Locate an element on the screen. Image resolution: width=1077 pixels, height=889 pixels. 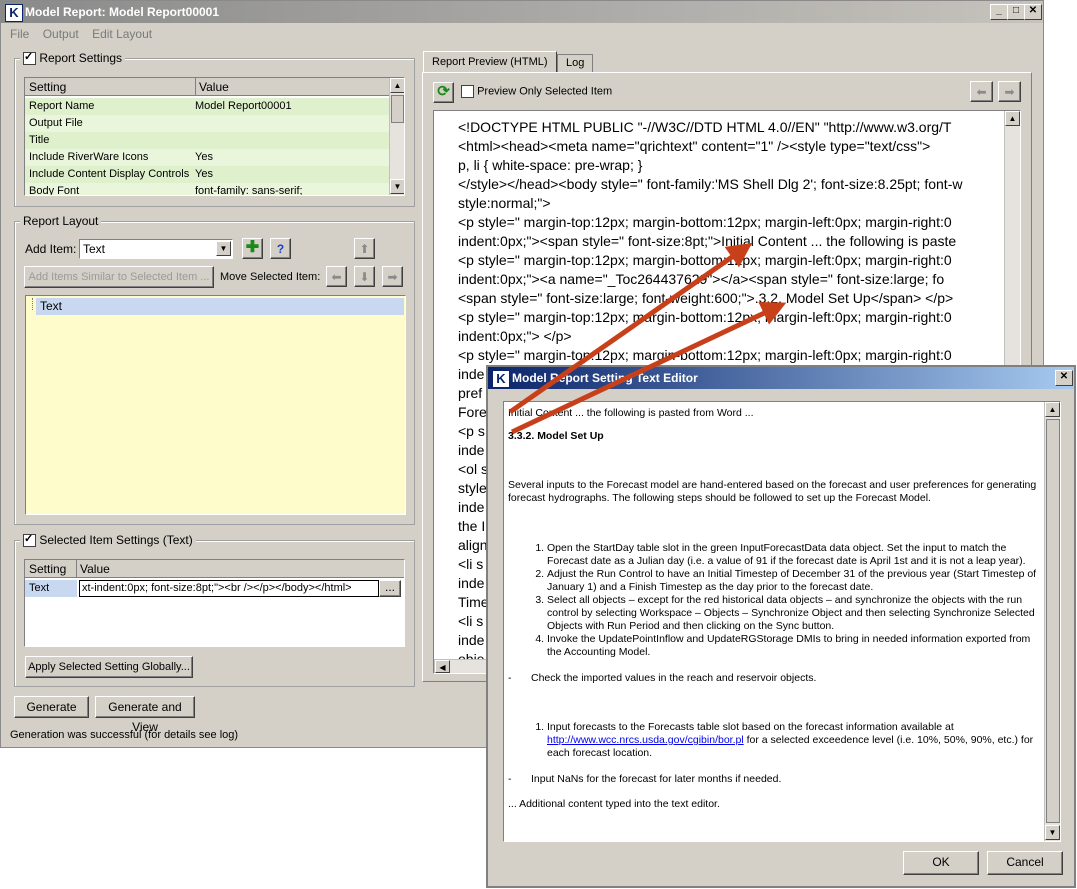
arrow-intro-to-source is located at coordinates (630, 328).